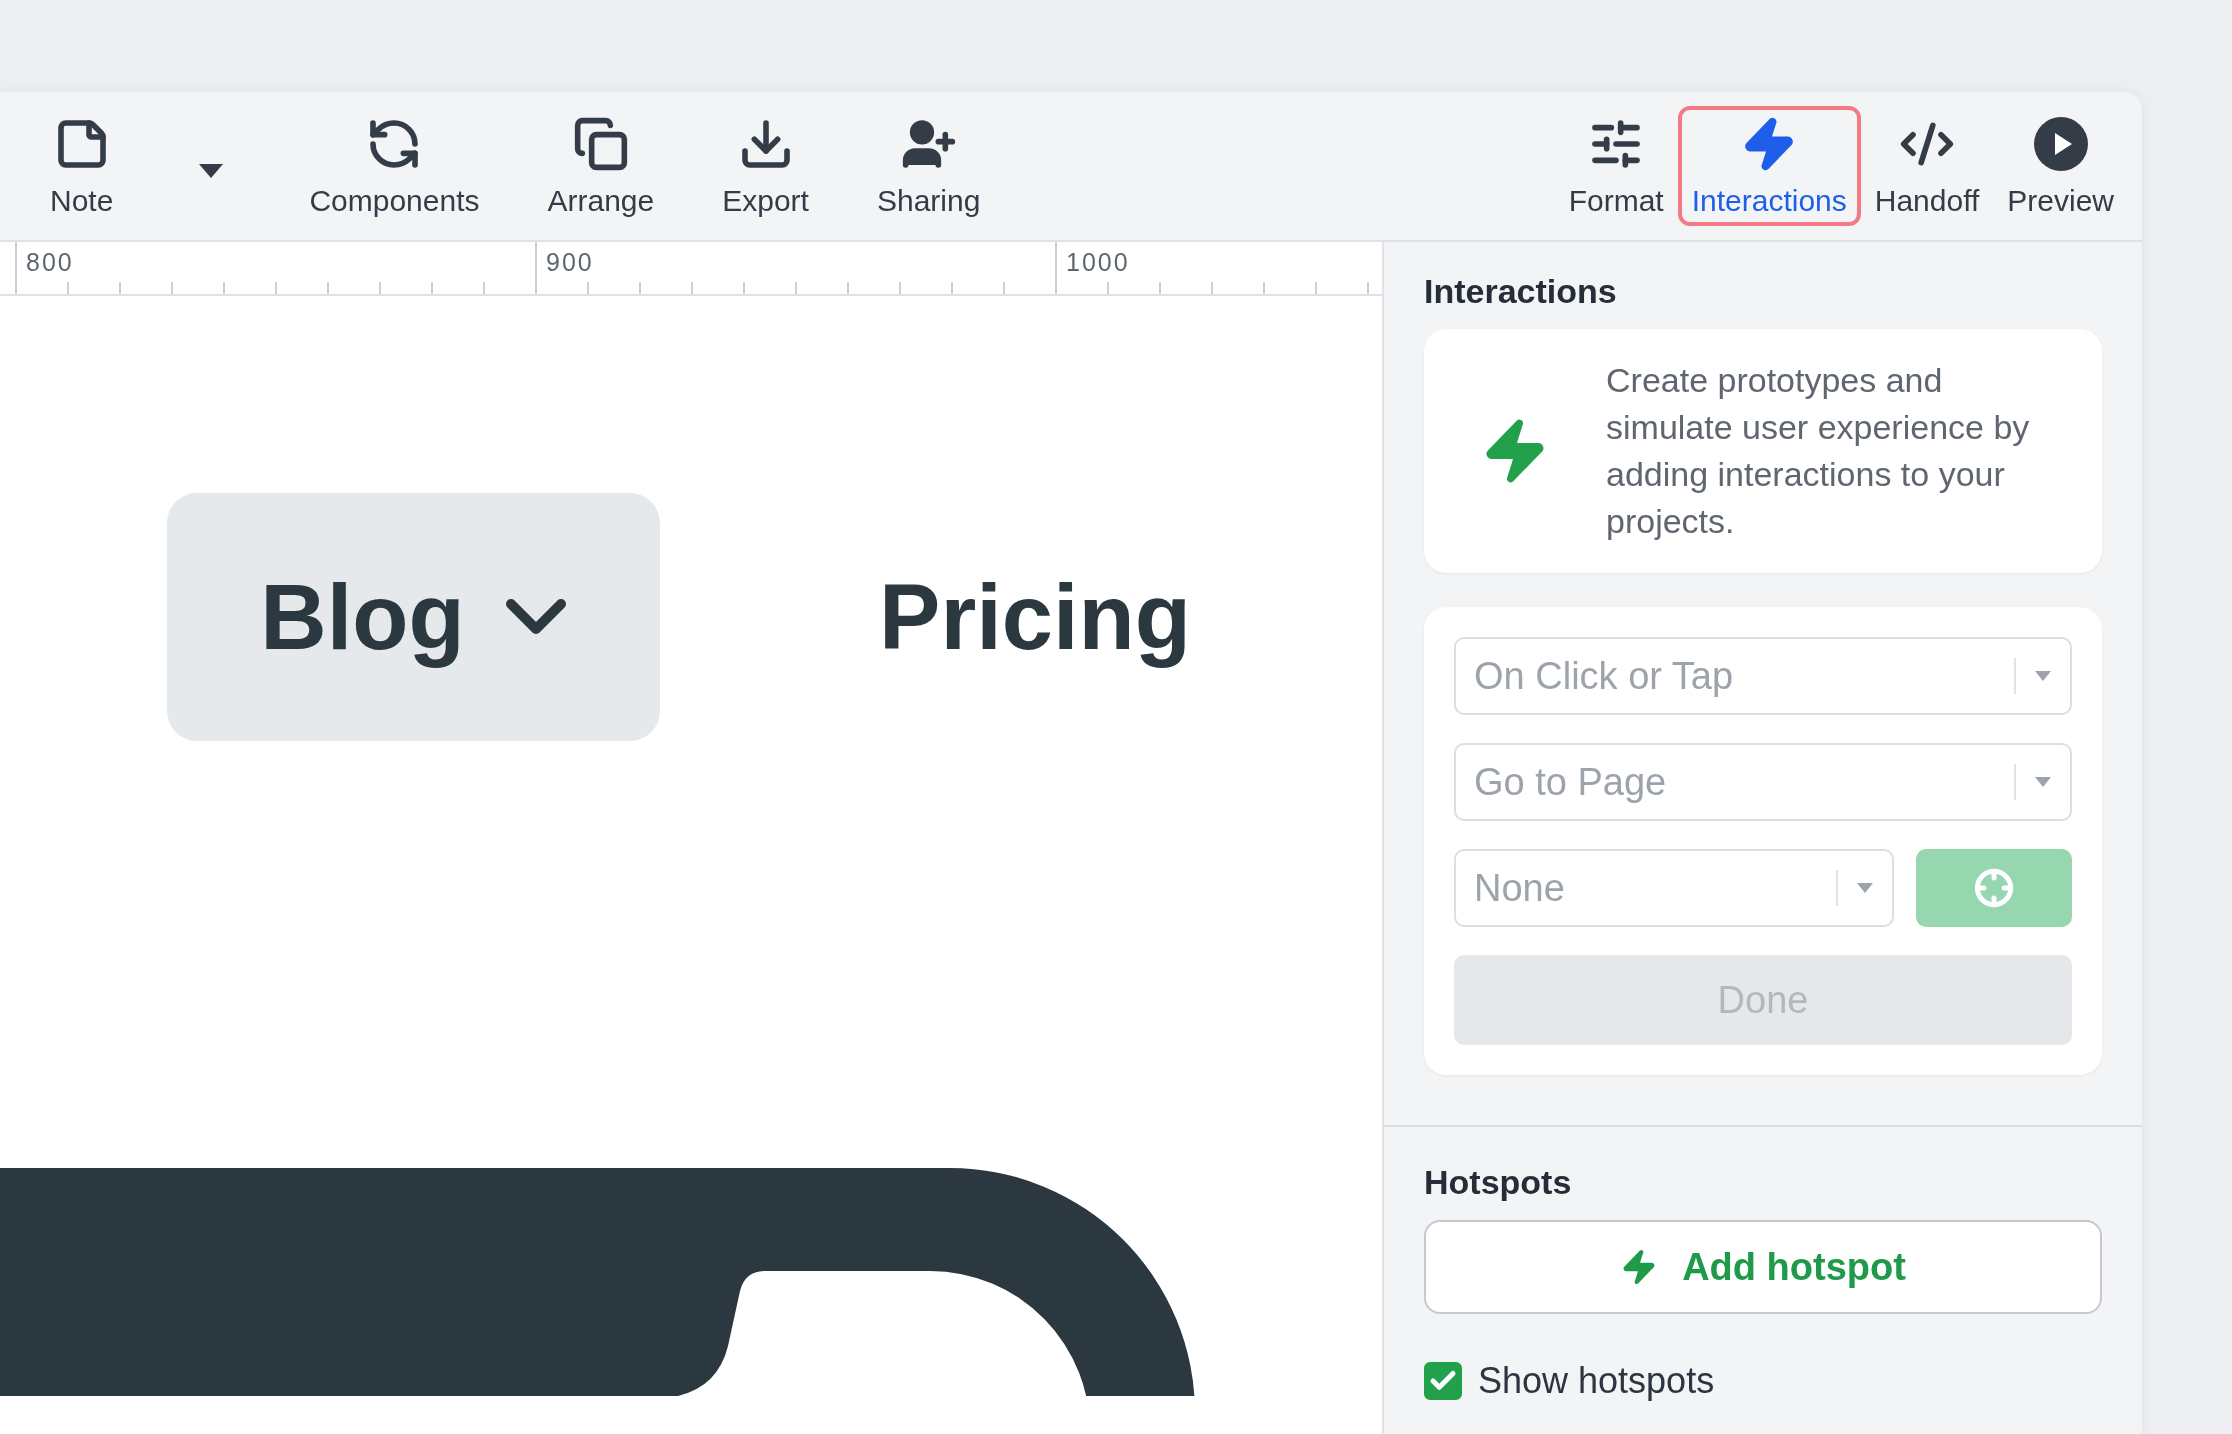  Describe the element at coordinates (362, 617) in the screenshot. I see `nav-label: Blog` at that location.